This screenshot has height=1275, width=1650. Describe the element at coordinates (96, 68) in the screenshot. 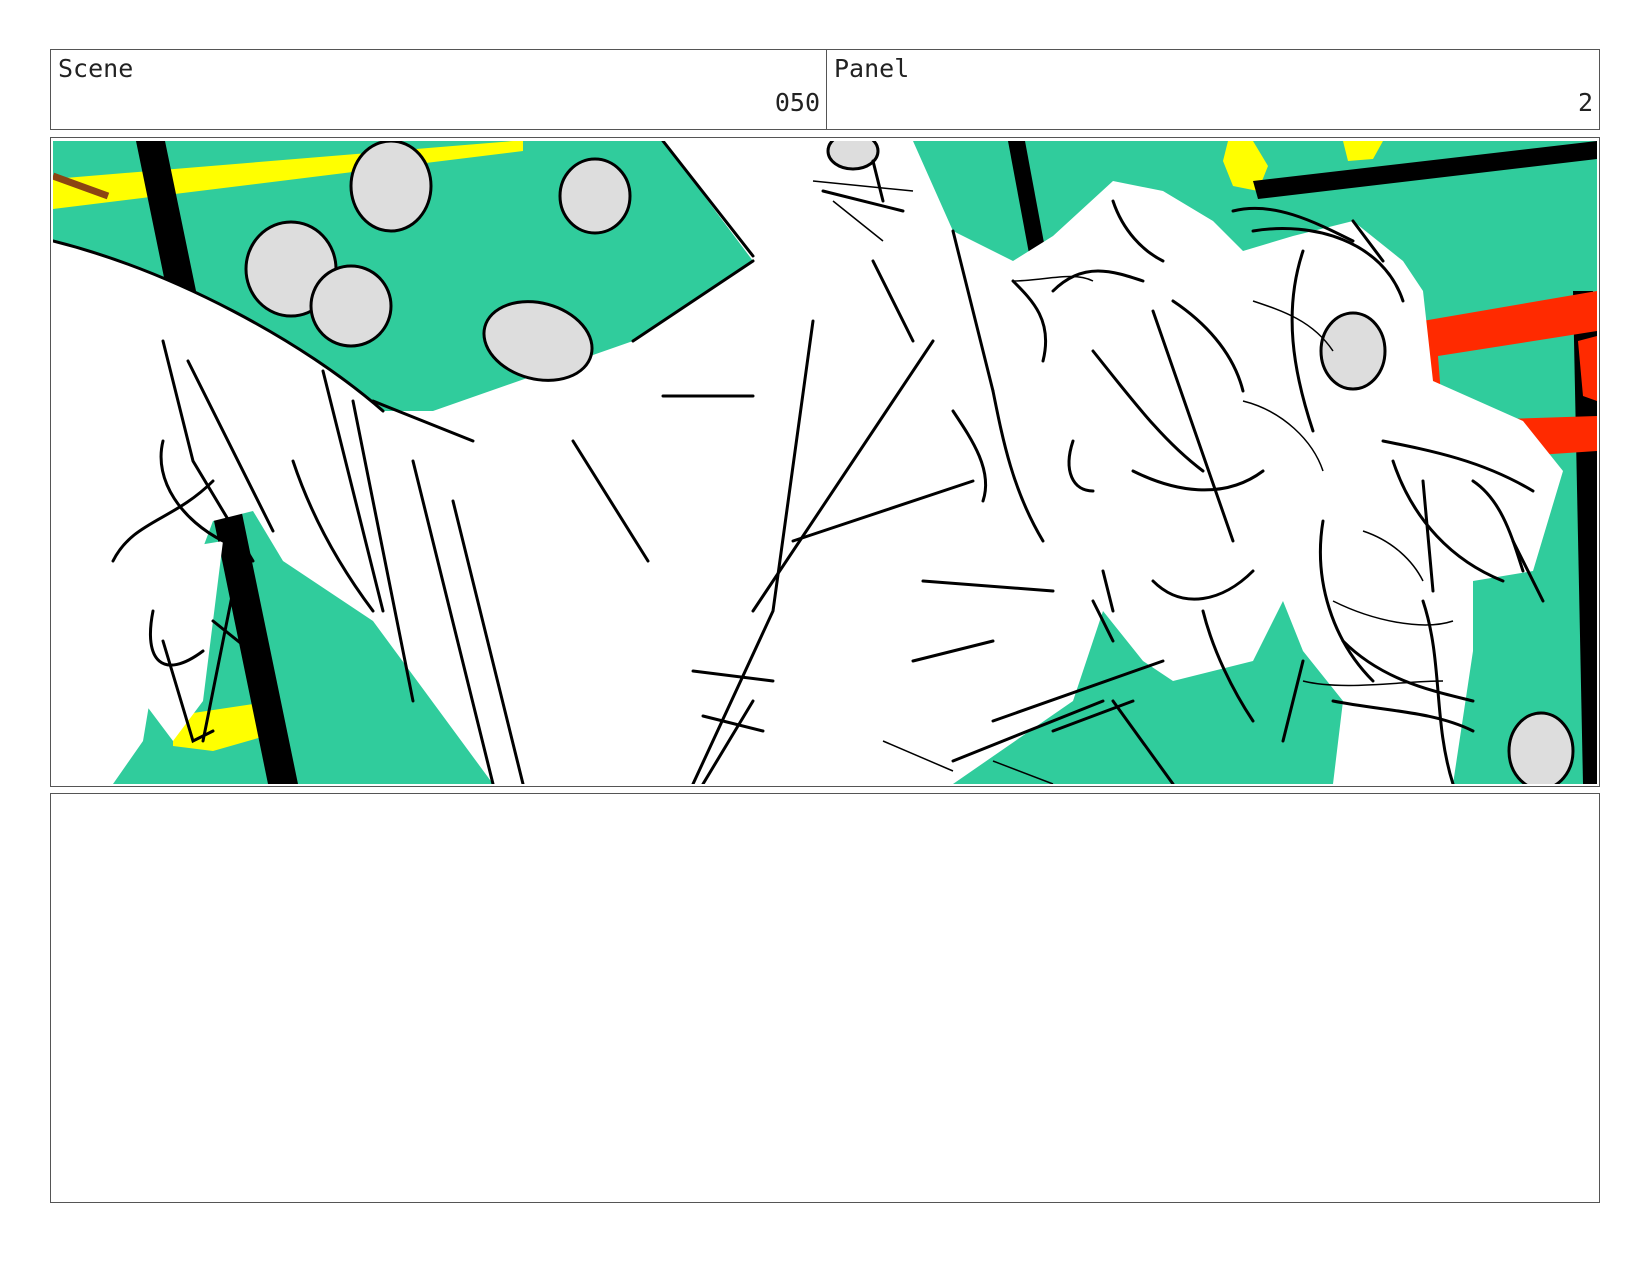

I see `scene-label: Scene` at that location.